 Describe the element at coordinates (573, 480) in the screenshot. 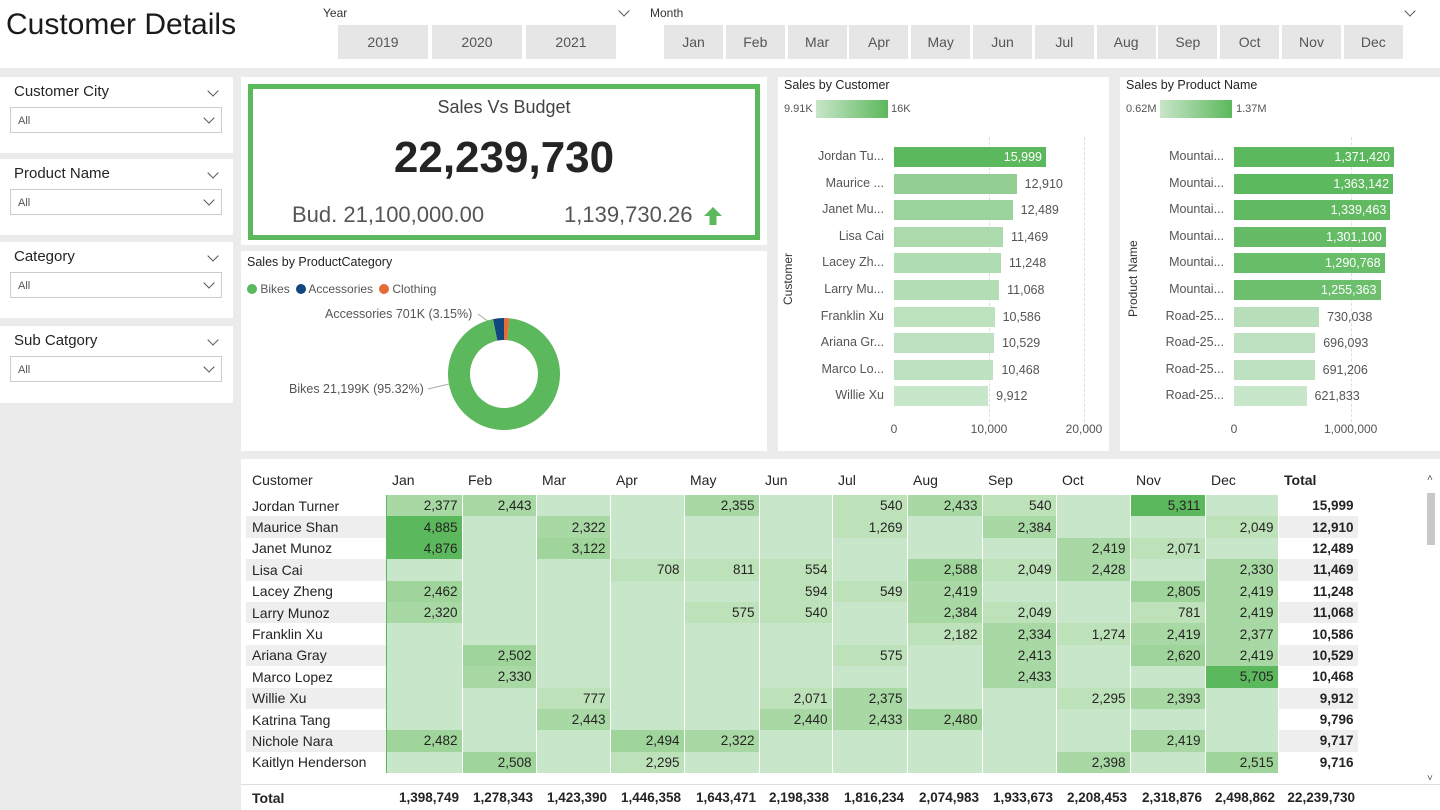

I see `column-header-mar: Mar` at that location.